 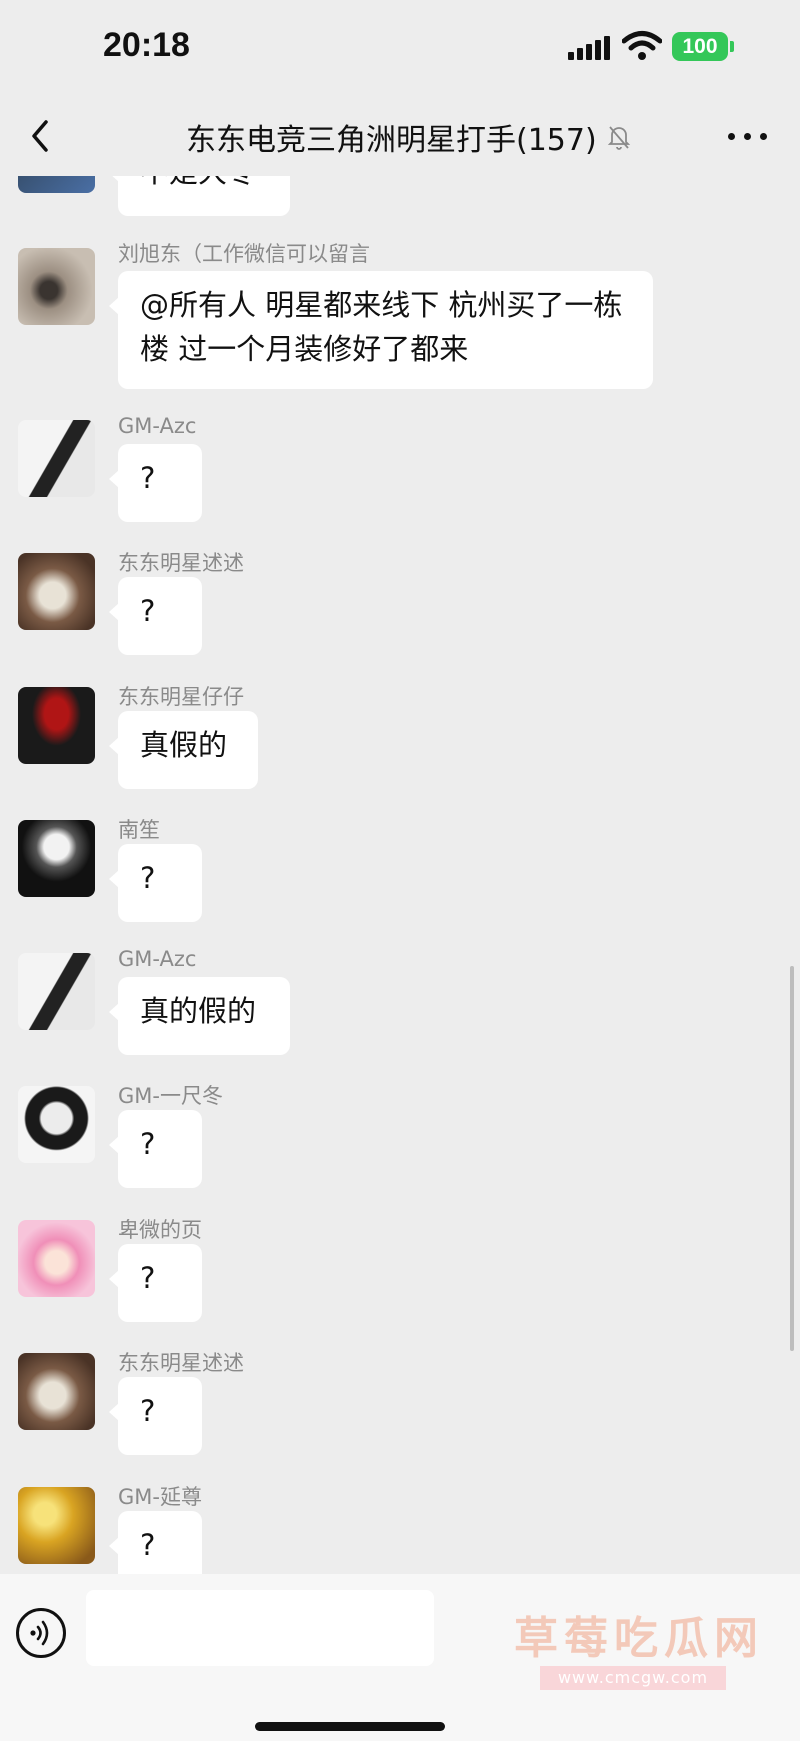 I want to click on message-scrollbar, so click(x=792, y=1158).